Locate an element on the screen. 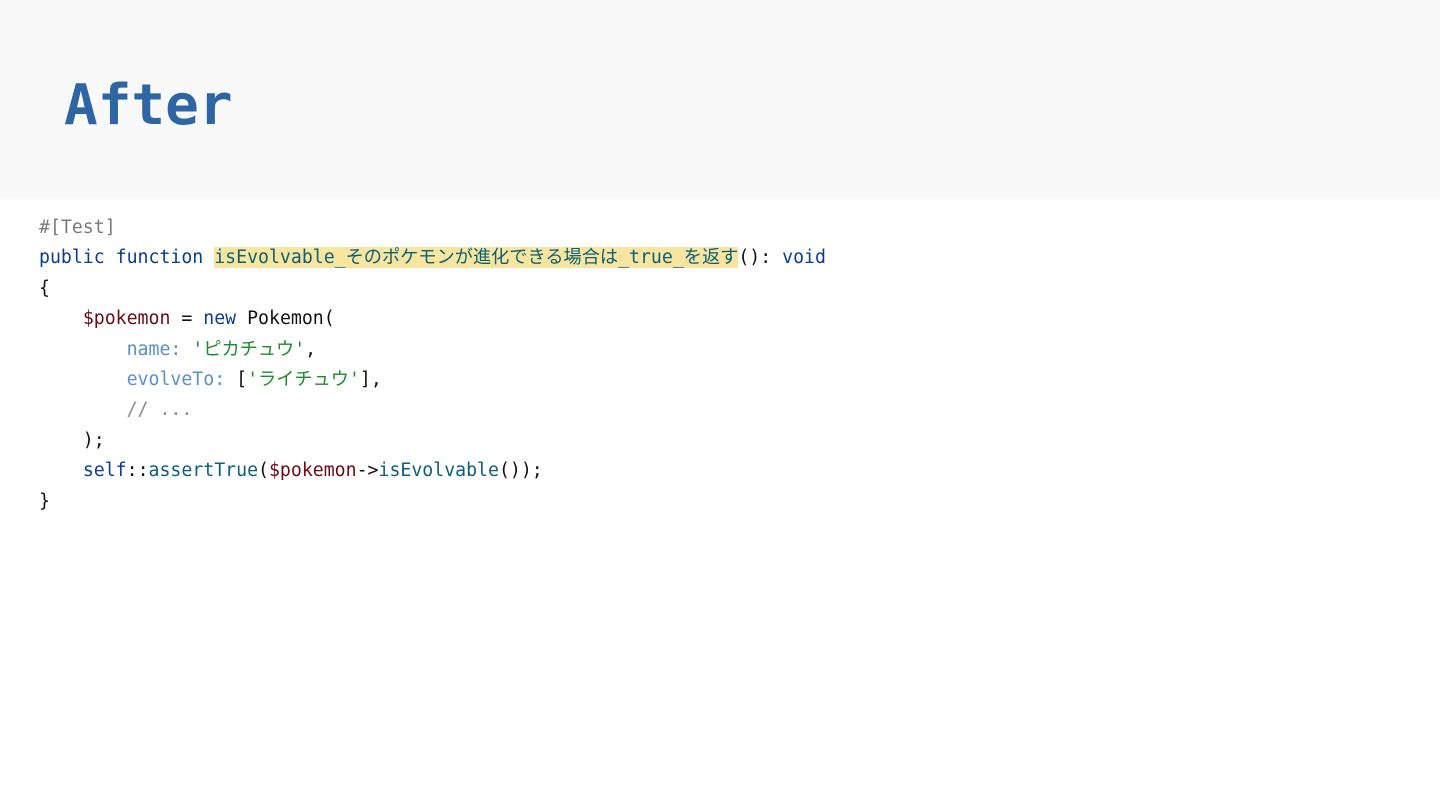  code-string: 'ピカチュウ' is located at coordinates (249, 349).